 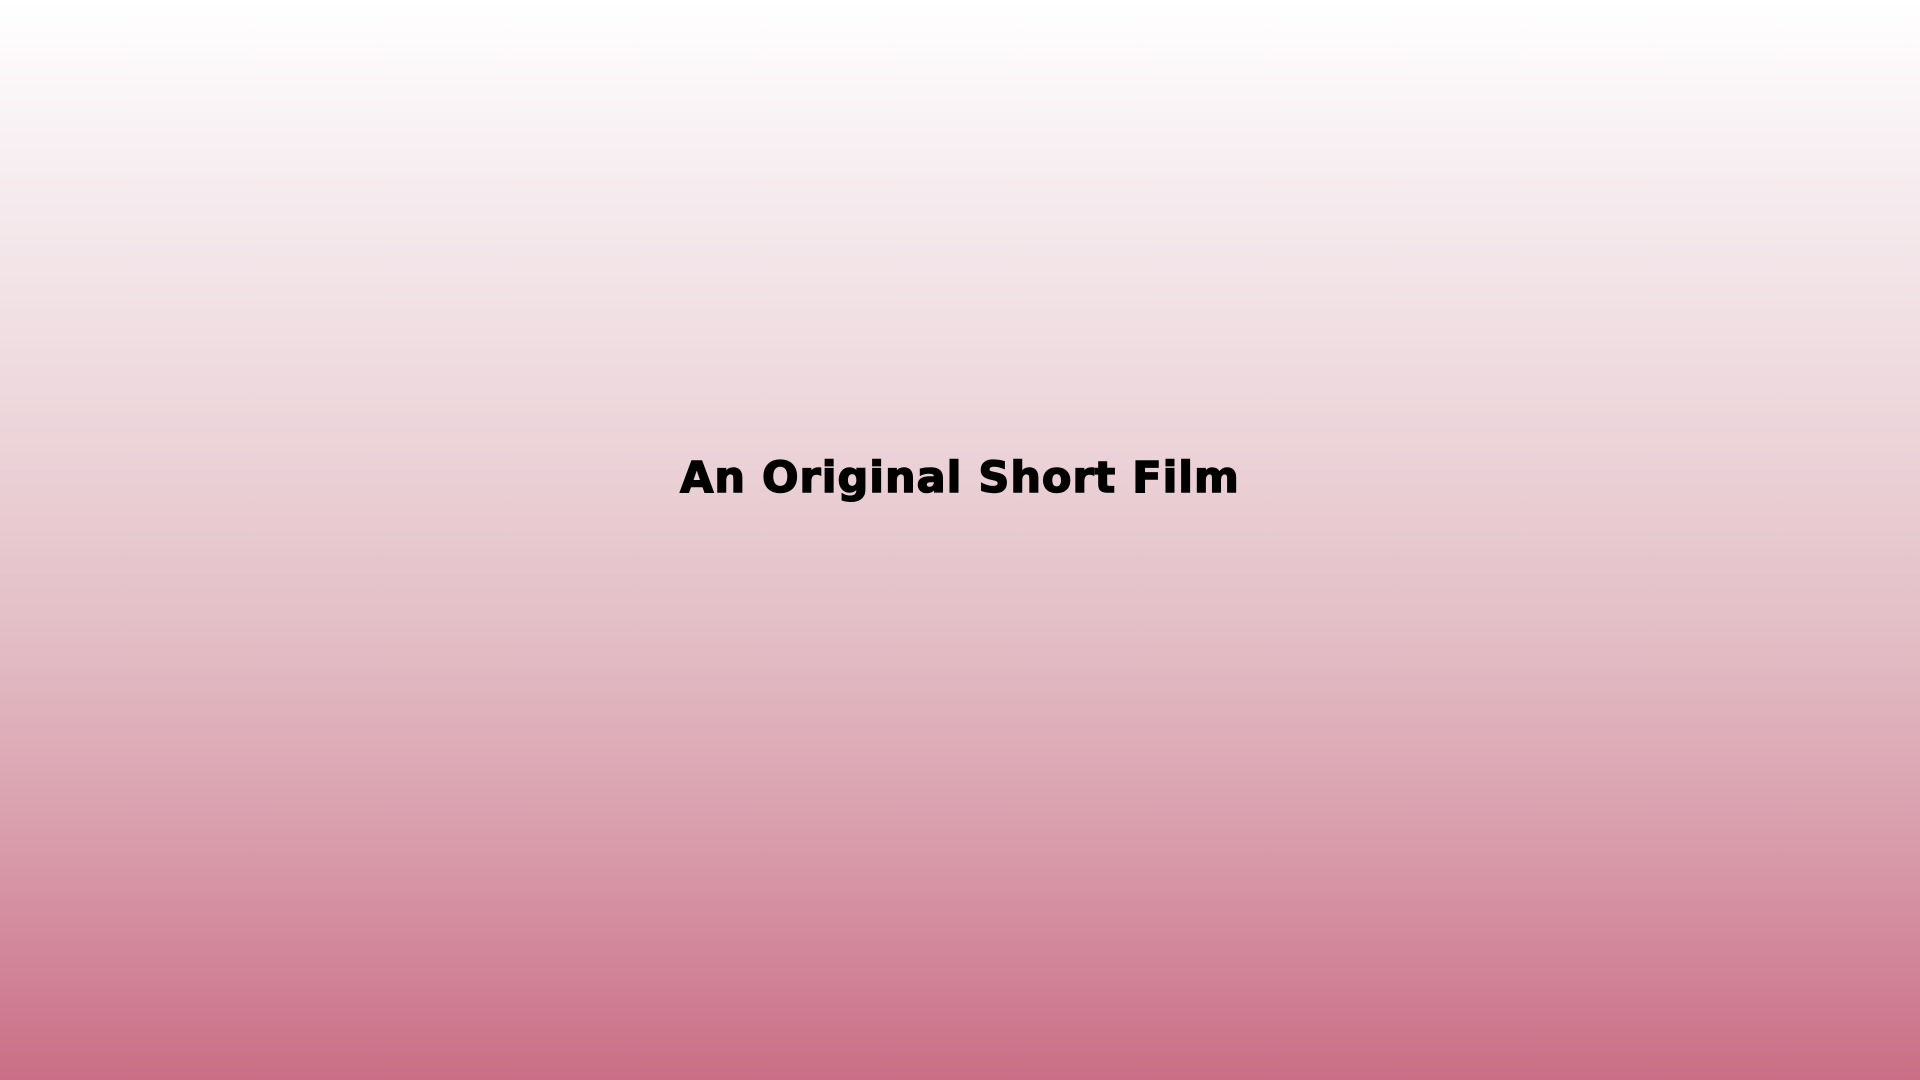 I want to click on title-card-text: An Original Short Film, so click(x=959, y=478).